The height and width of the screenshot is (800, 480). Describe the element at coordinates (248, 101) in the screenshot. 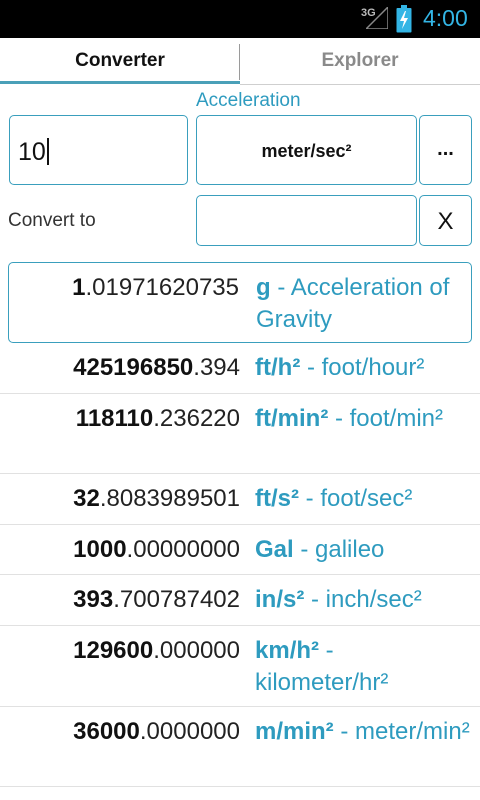

I see `category-label: Acceleration` at that location.